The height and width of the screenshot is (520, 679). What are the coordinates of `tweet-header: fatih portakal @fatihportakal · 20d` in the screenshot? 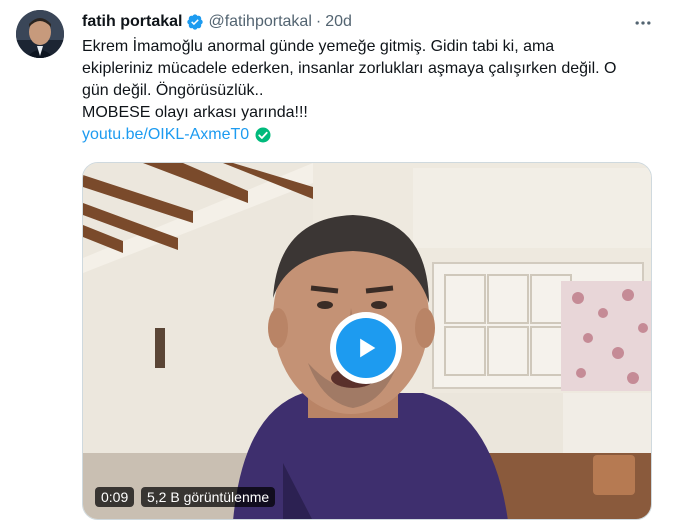 It's located at (372, 22).